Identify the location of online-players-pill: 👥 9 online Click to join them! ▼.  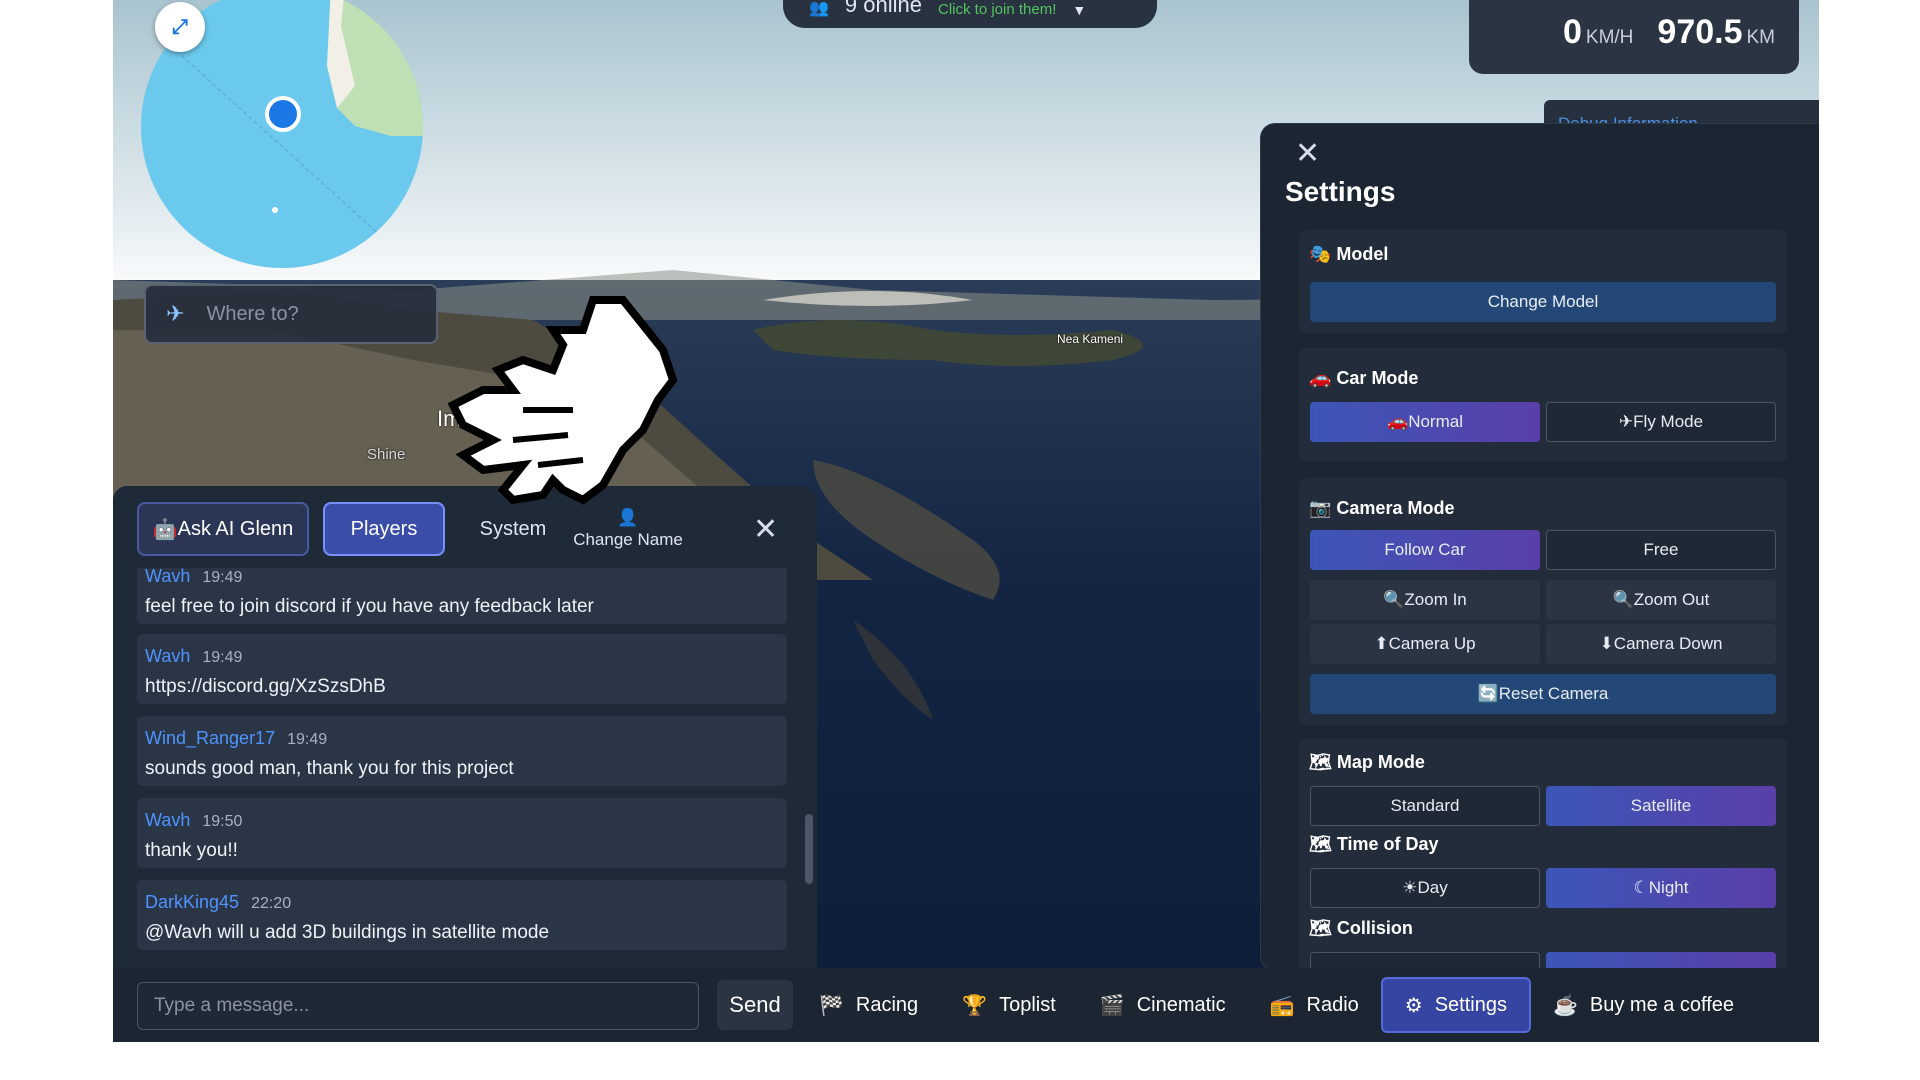
(970, 14).